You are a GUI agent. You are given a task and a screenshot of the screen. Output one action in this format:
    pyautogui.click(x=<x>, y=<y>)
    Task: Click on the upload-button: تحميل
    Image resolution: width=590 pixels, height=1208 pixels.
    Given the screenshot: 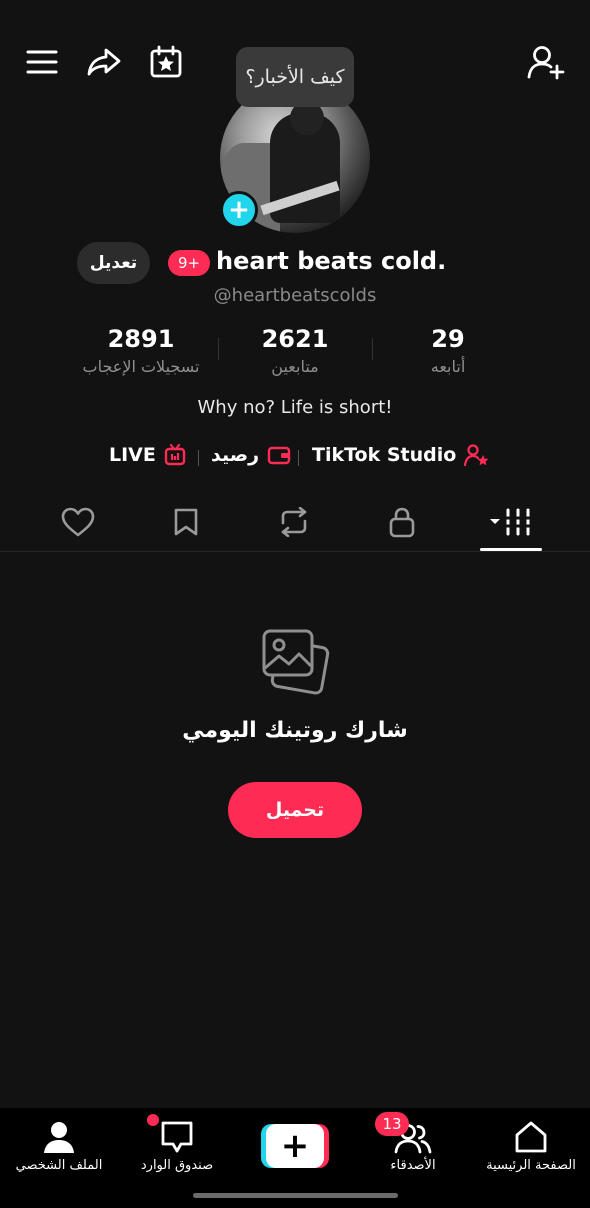 What is the action you would take?
    pyautogui.click(x=295, y=810)
    